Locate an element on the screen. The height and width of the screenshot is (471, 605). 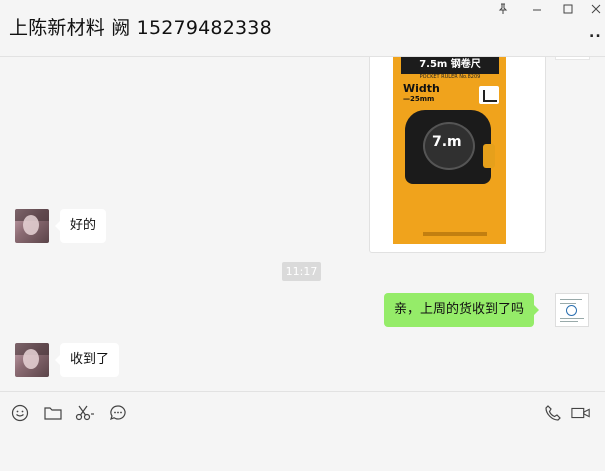
message-bubble-incoming: 好的 is located at coordinates (80, 226).